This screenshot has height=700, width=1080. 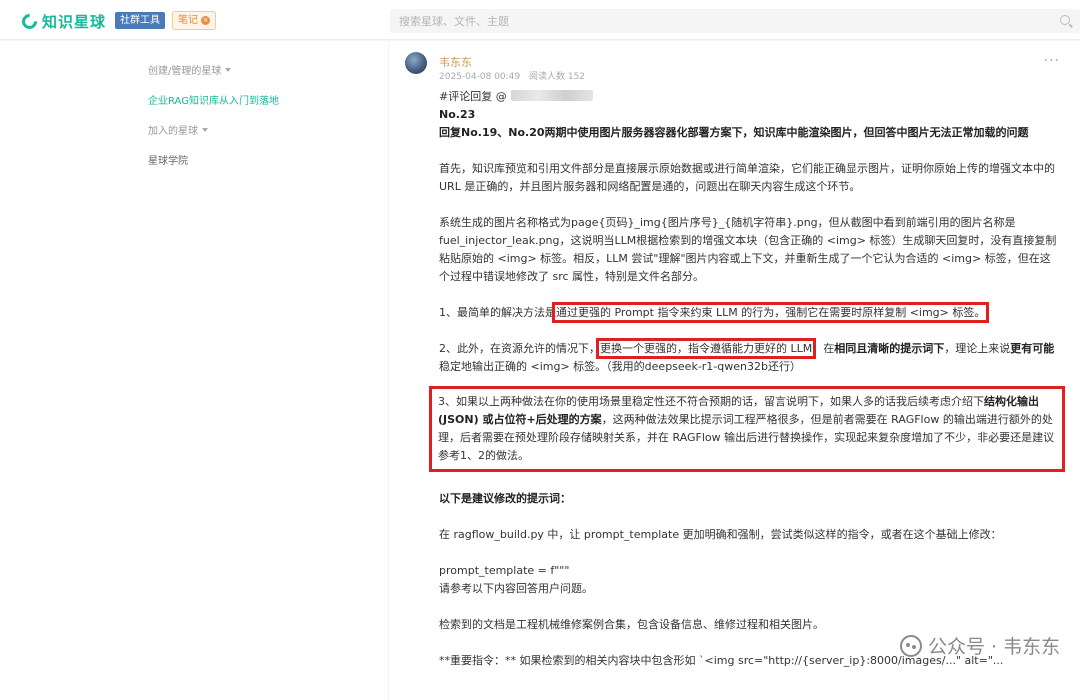 I want to click on post-meta: 2025-04-08 00:49 阅读人数 152, so click(x=512, y=75).